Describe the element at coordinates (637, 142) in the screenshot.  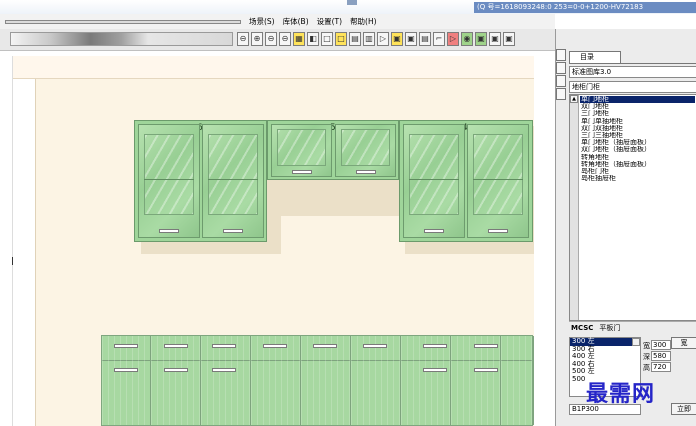
I see `cabinet-list-item: 单门地柜（抽屉面板）` at that location.